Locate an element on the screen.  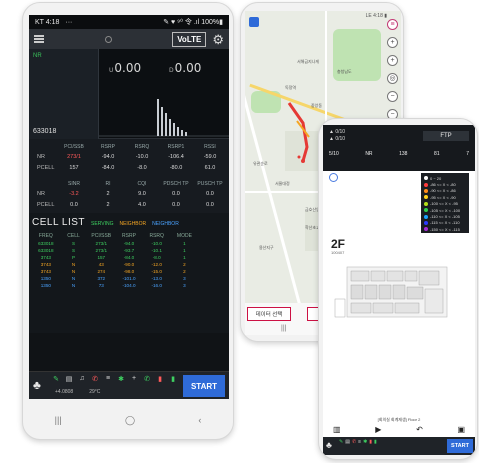
cell: P is located at coordinates (74, 257).